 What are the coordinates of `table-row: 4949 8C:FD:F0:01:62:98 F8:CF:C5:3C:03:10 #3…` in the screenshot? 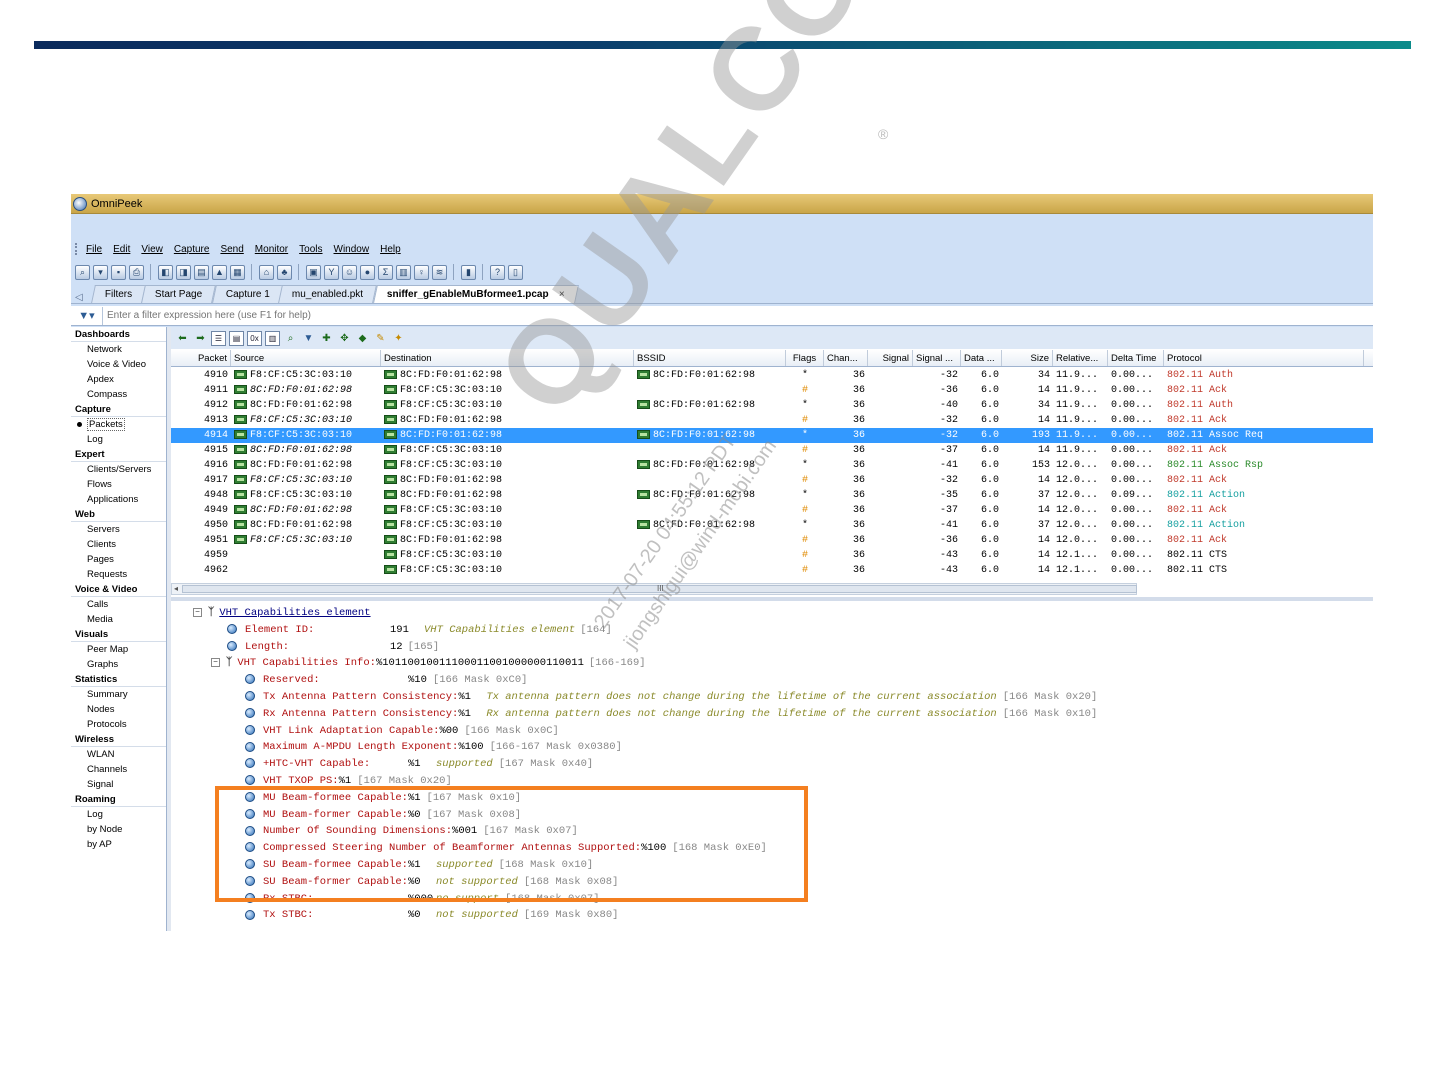 It's located at (772, 510).